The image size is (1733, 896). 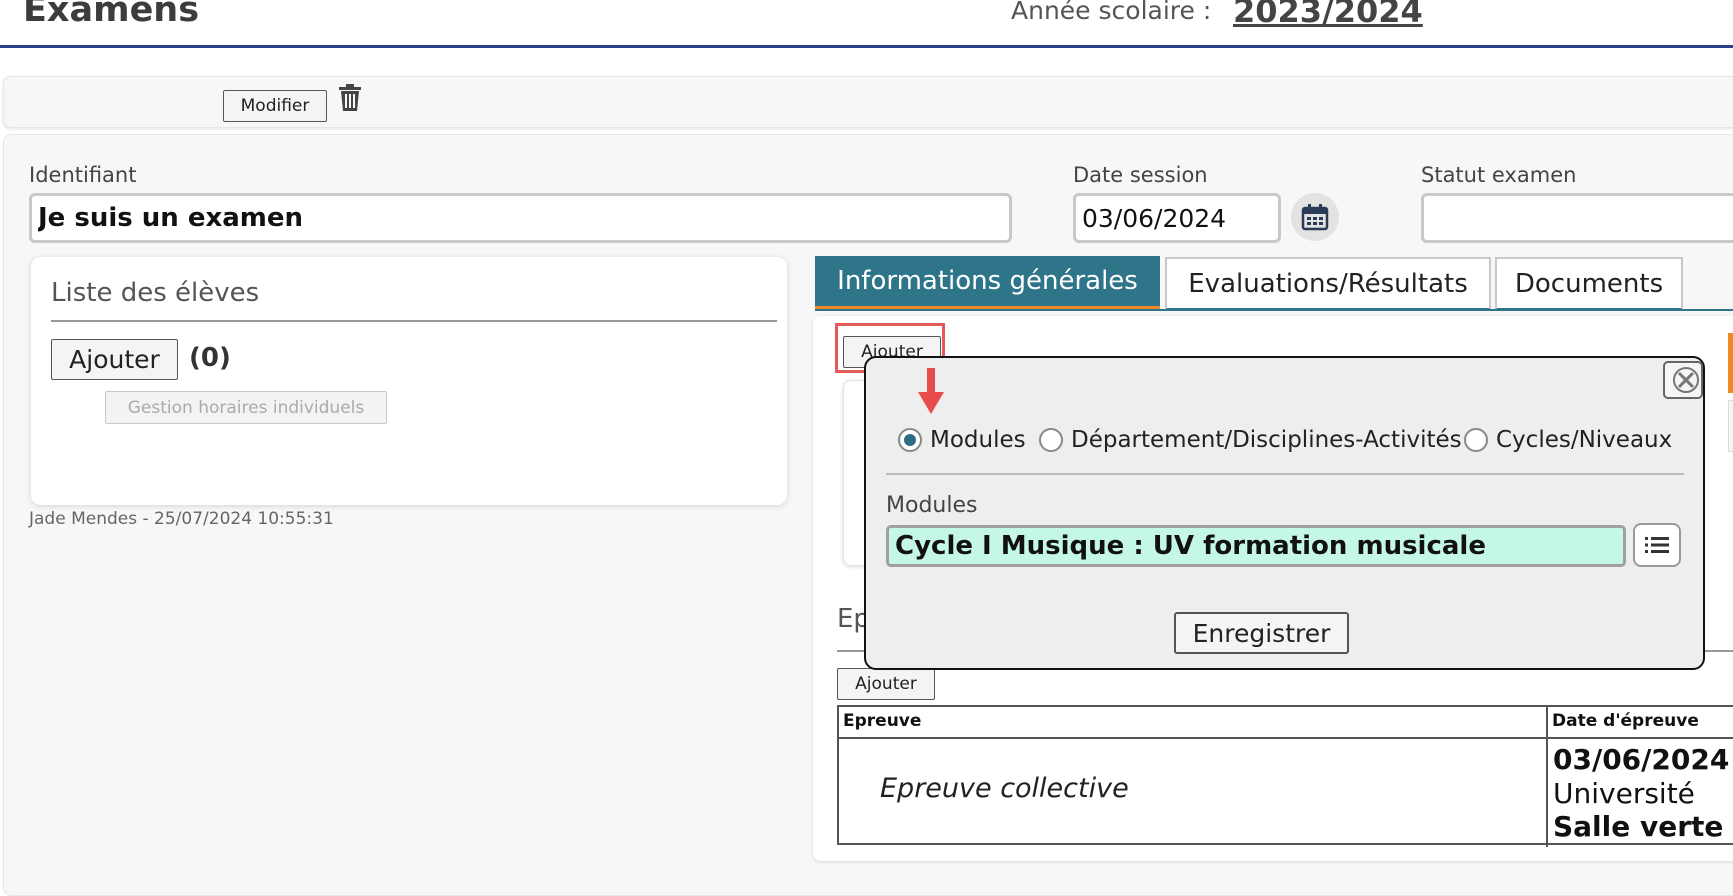 I want to click on modify-button: Modifier, so click(x=275, y=106).